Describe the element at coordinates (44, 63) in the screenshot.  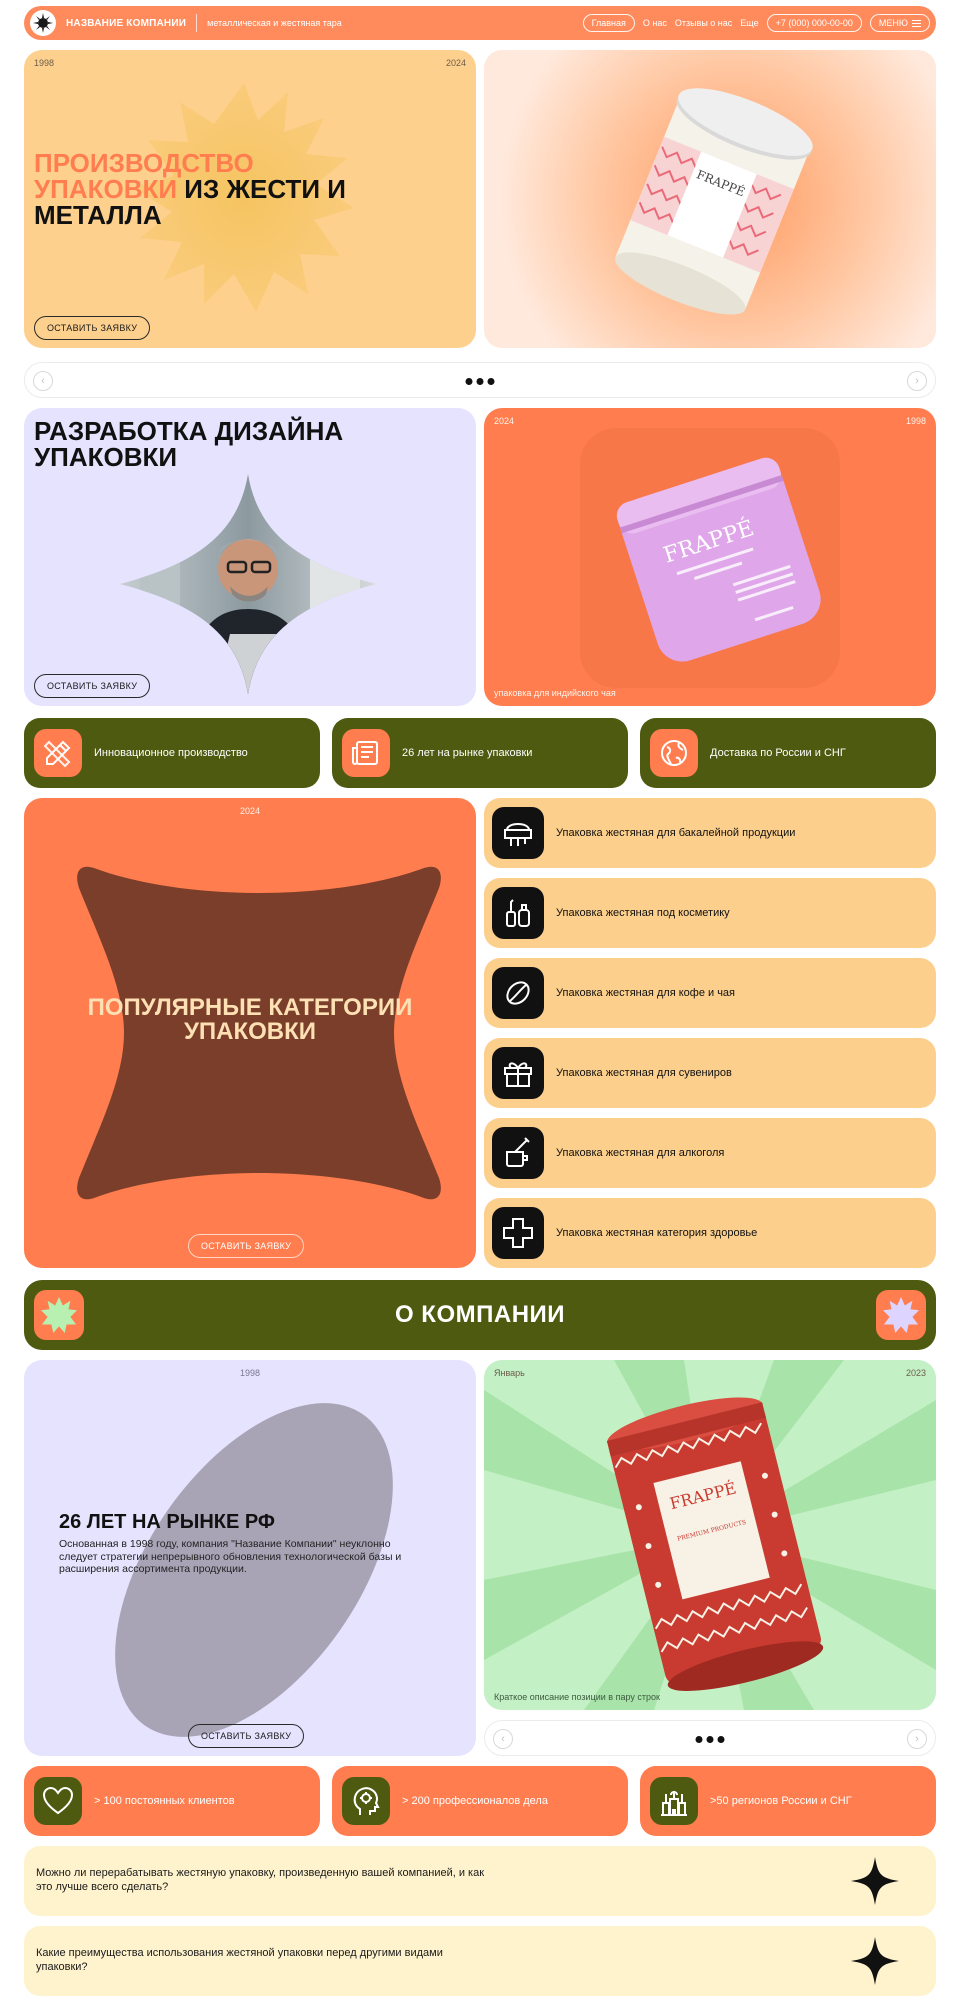
I see `hero-year-left: 1998` at that location.